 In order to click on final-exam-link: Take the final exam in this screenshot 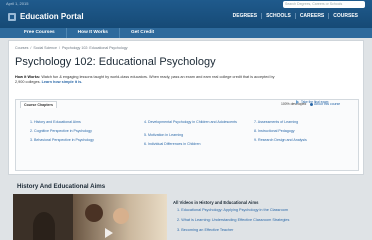, I will do `click(312, 102)`.